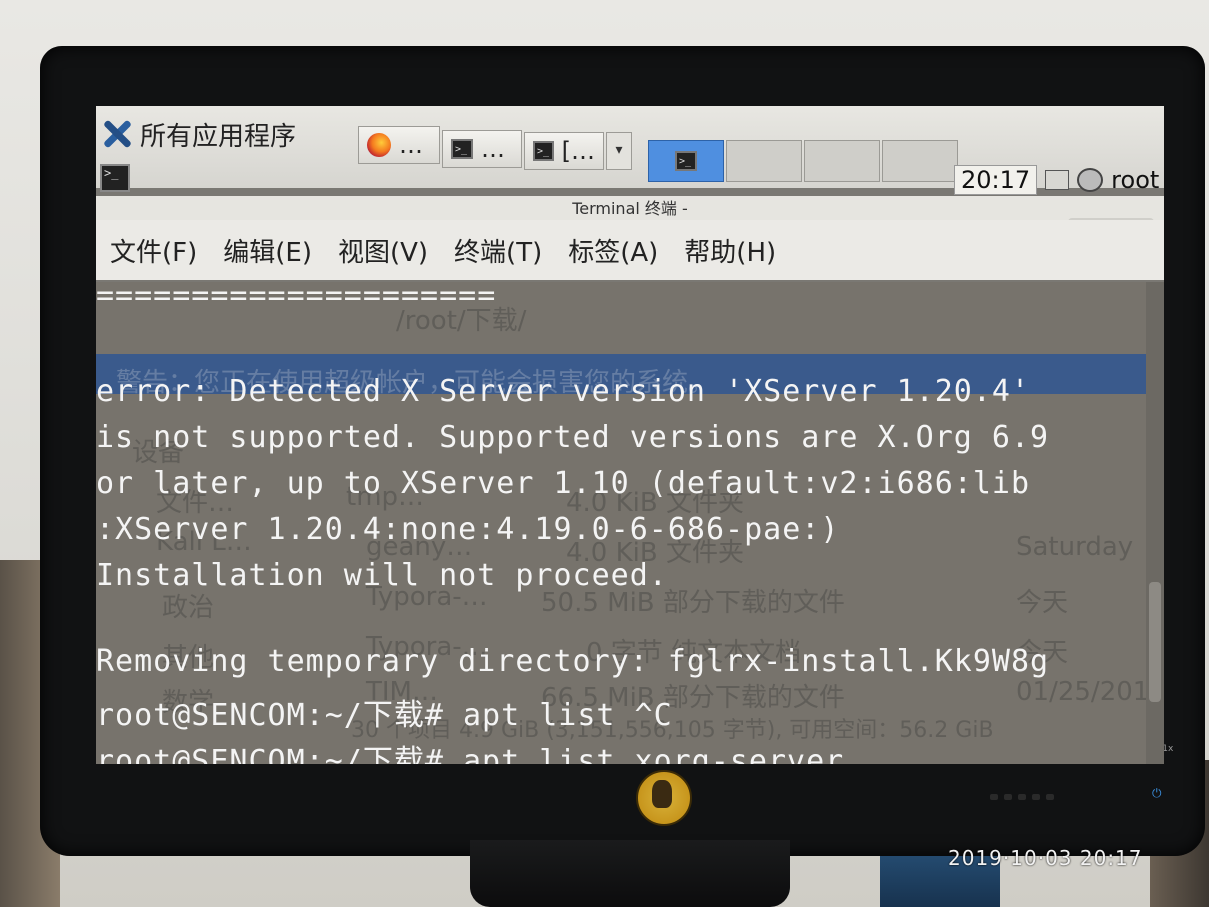  What do you see at coordinates (1155, 523) in the screenshot?
I see `terminal-scrollbar` at bounding box center [1155, 523].